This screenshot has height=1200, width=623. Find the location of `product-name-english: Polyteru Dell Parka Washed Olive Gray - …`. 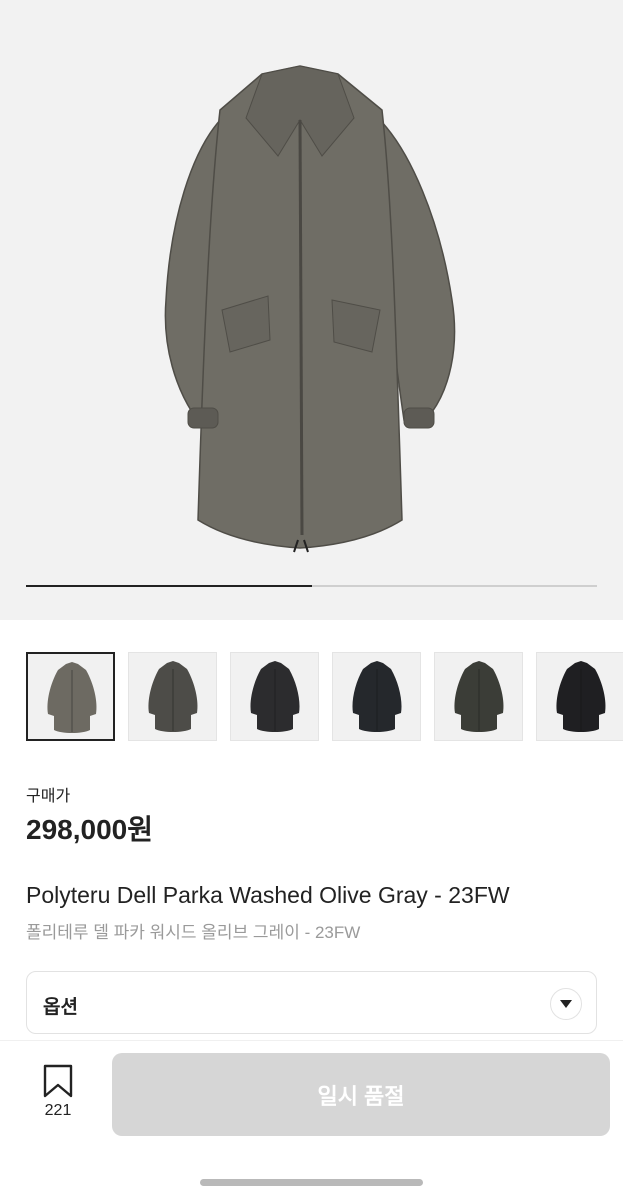

product-name-english: Polyteru Dell Parka Washed Olive Gray - … is located at coordinates (268, 895).